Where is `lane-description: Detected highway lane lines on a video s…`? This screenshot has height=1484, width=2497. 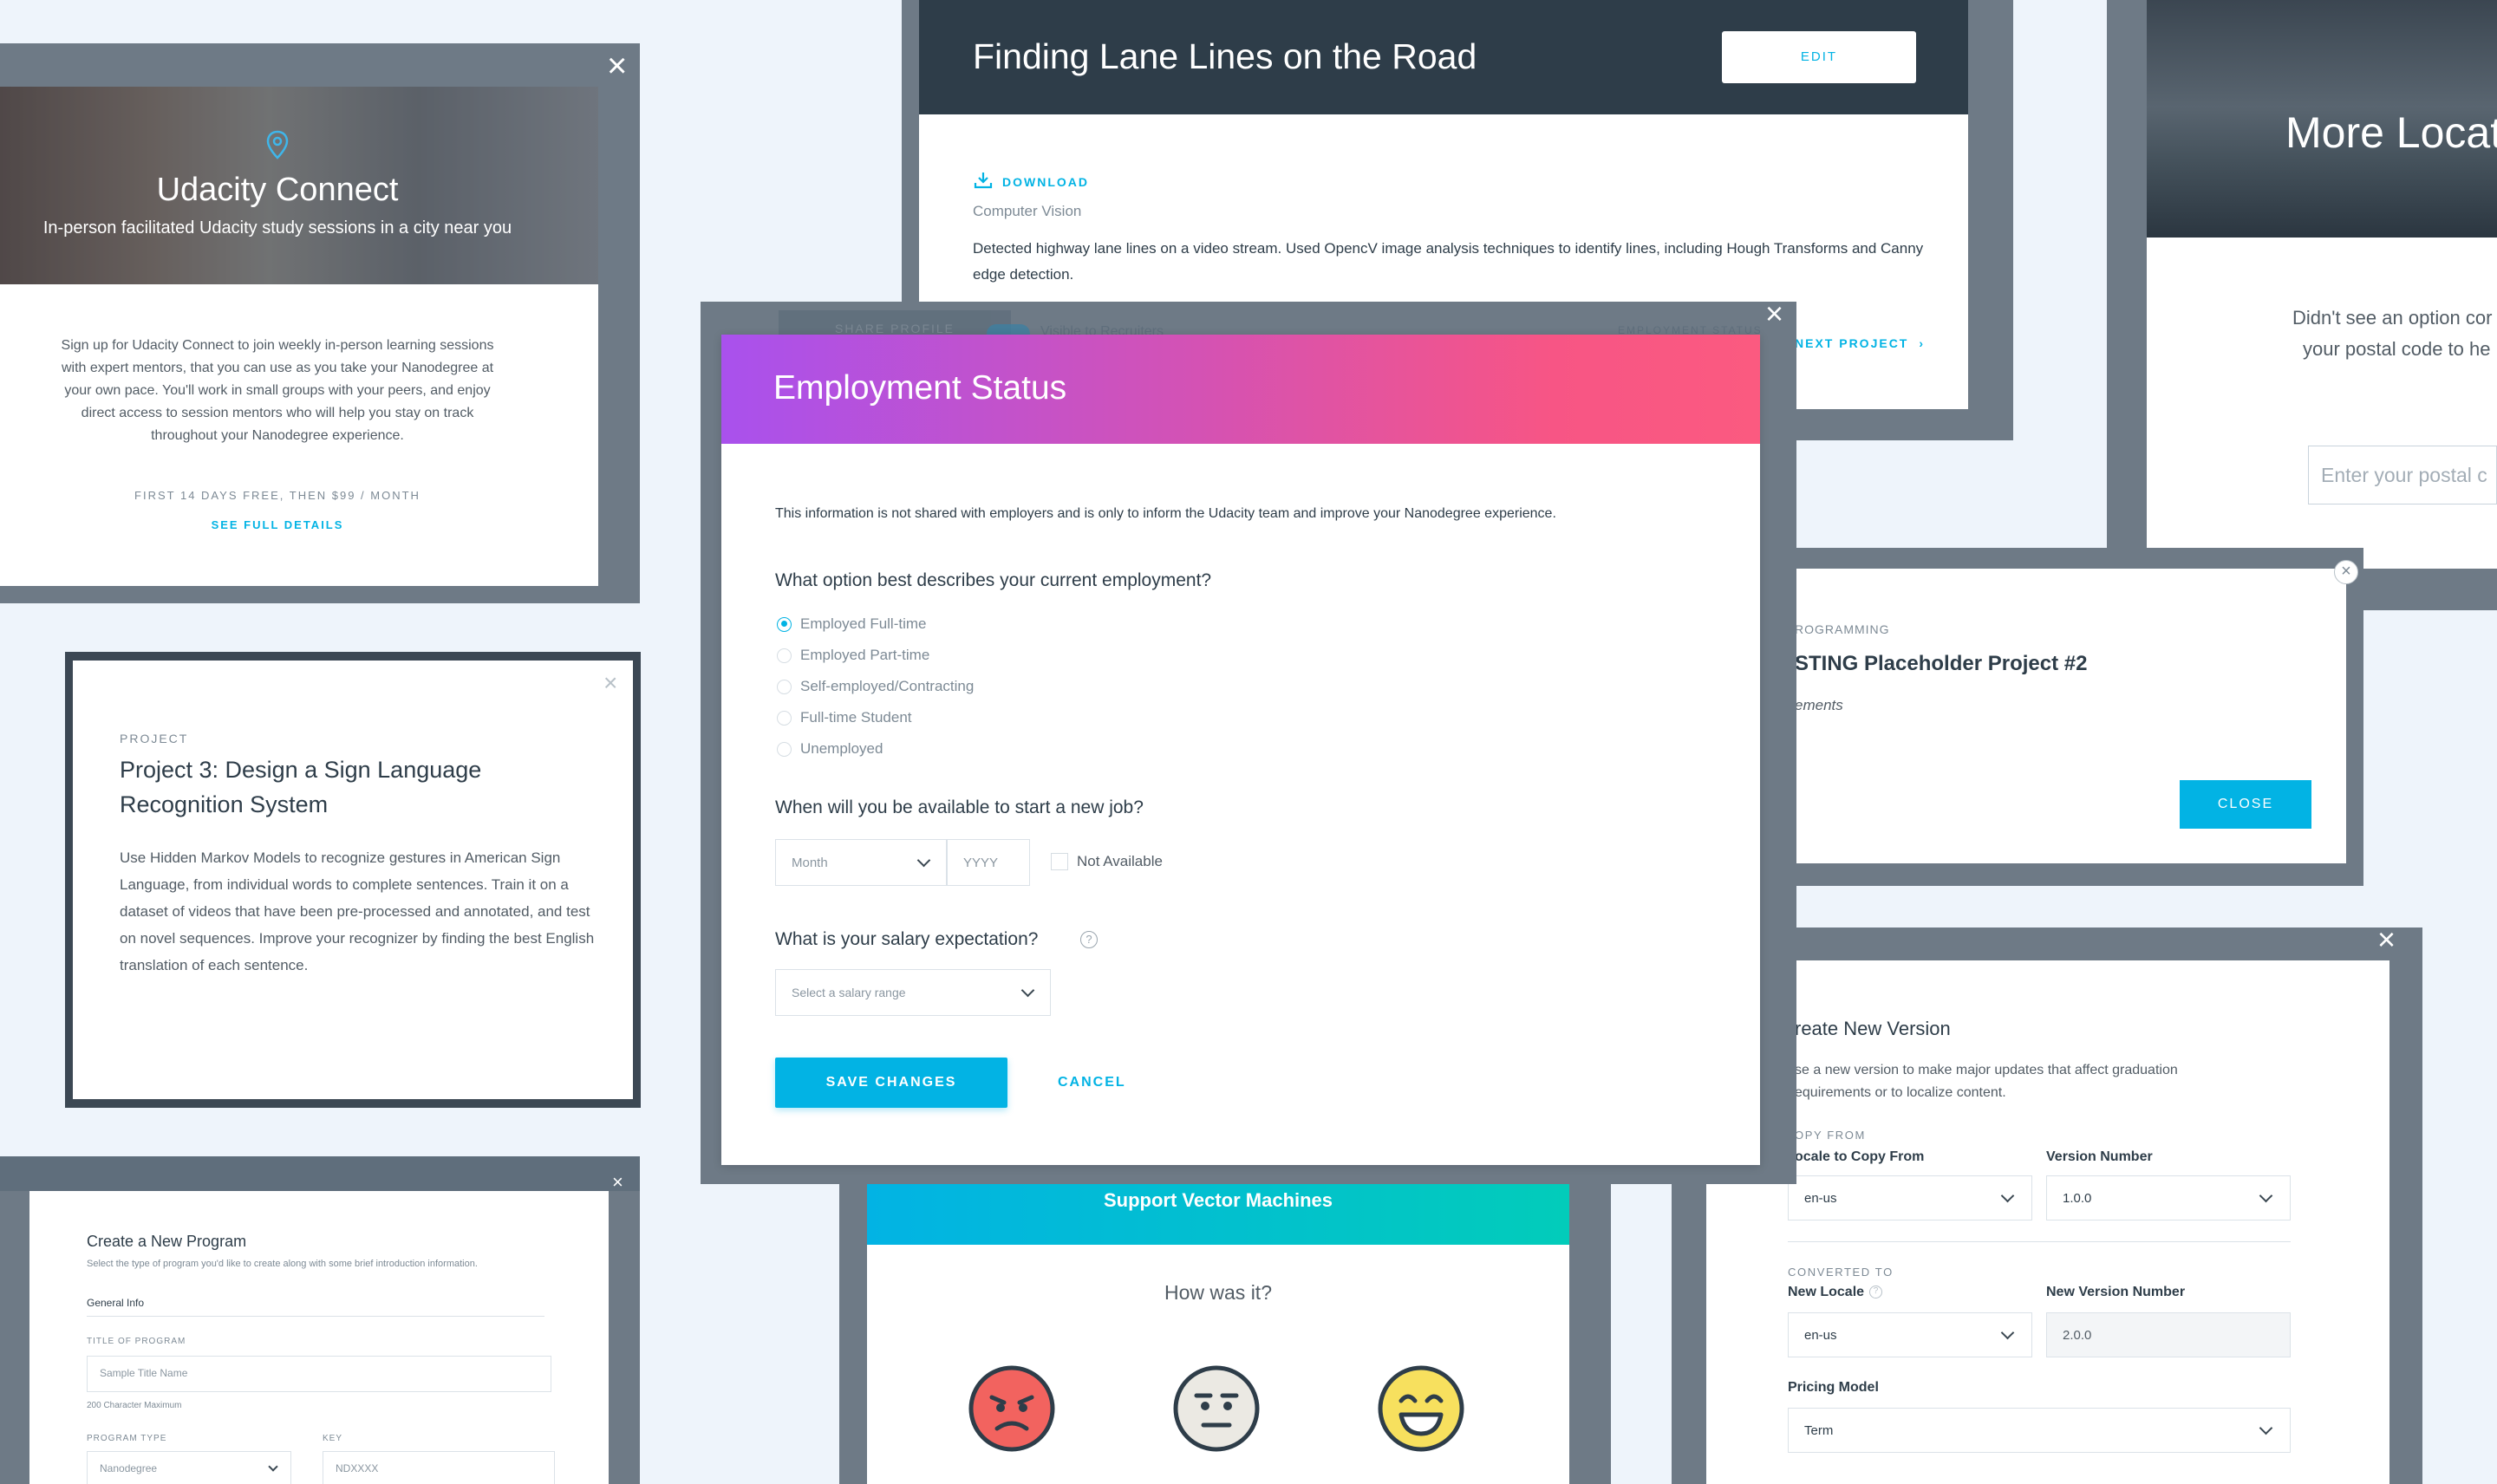 lane-description: Detected highway lane lines on a video s… is located at coordinates (1448, 261).